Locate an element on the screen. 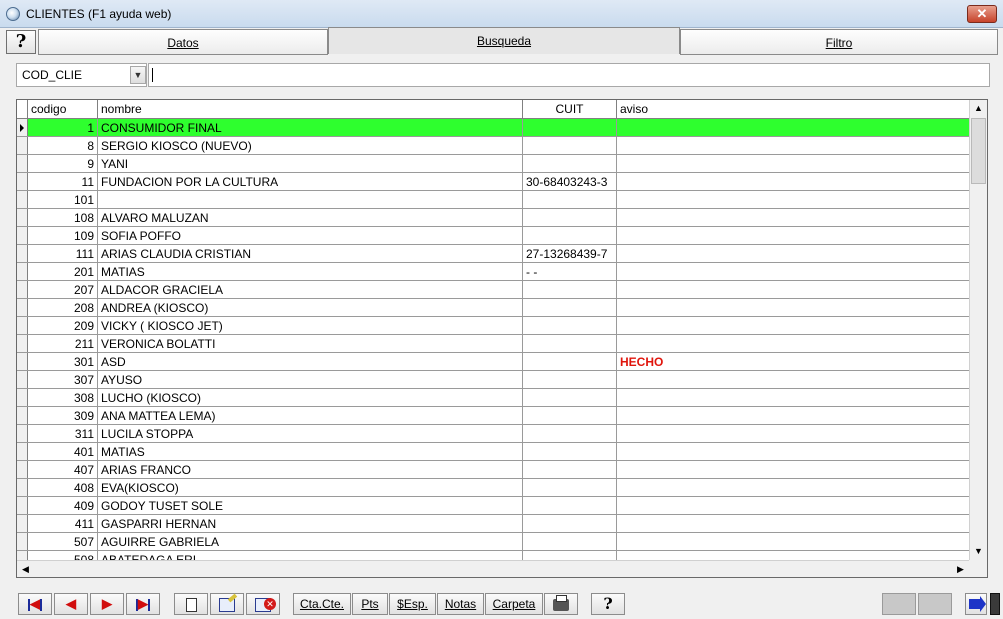 The image size is (1003, 619). cell-nombre: AYUSO is located at coordinates (310, 379).